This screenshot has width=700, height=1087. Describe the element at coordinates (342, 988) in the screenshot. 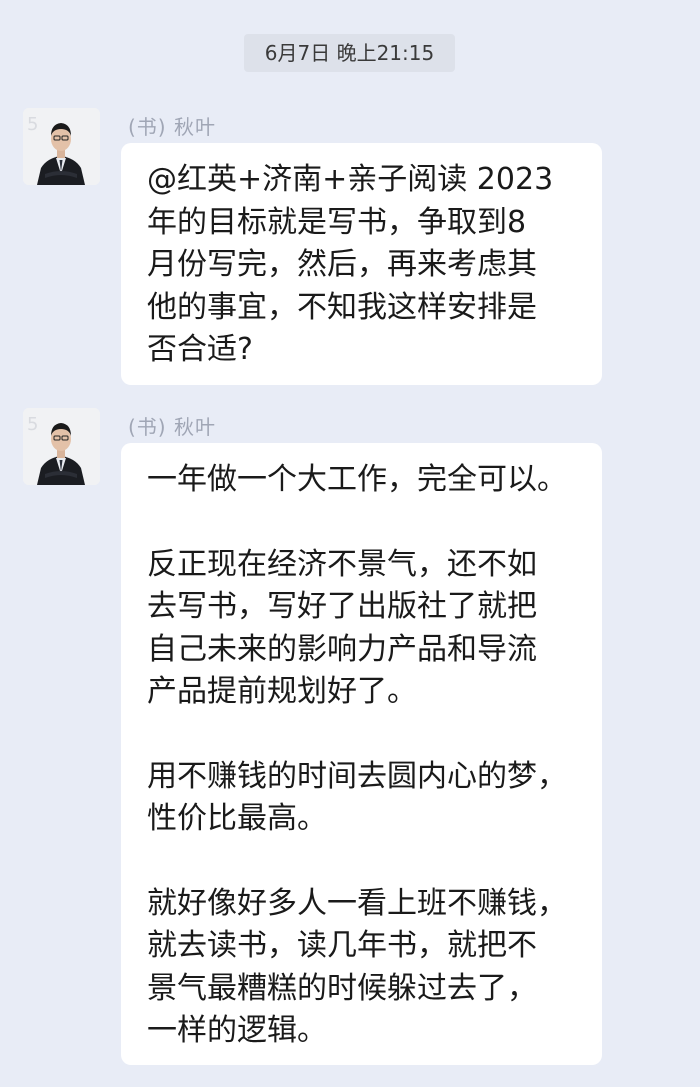

I see `message-line: 景气最糟糕的时候躲过去了，` at that location.